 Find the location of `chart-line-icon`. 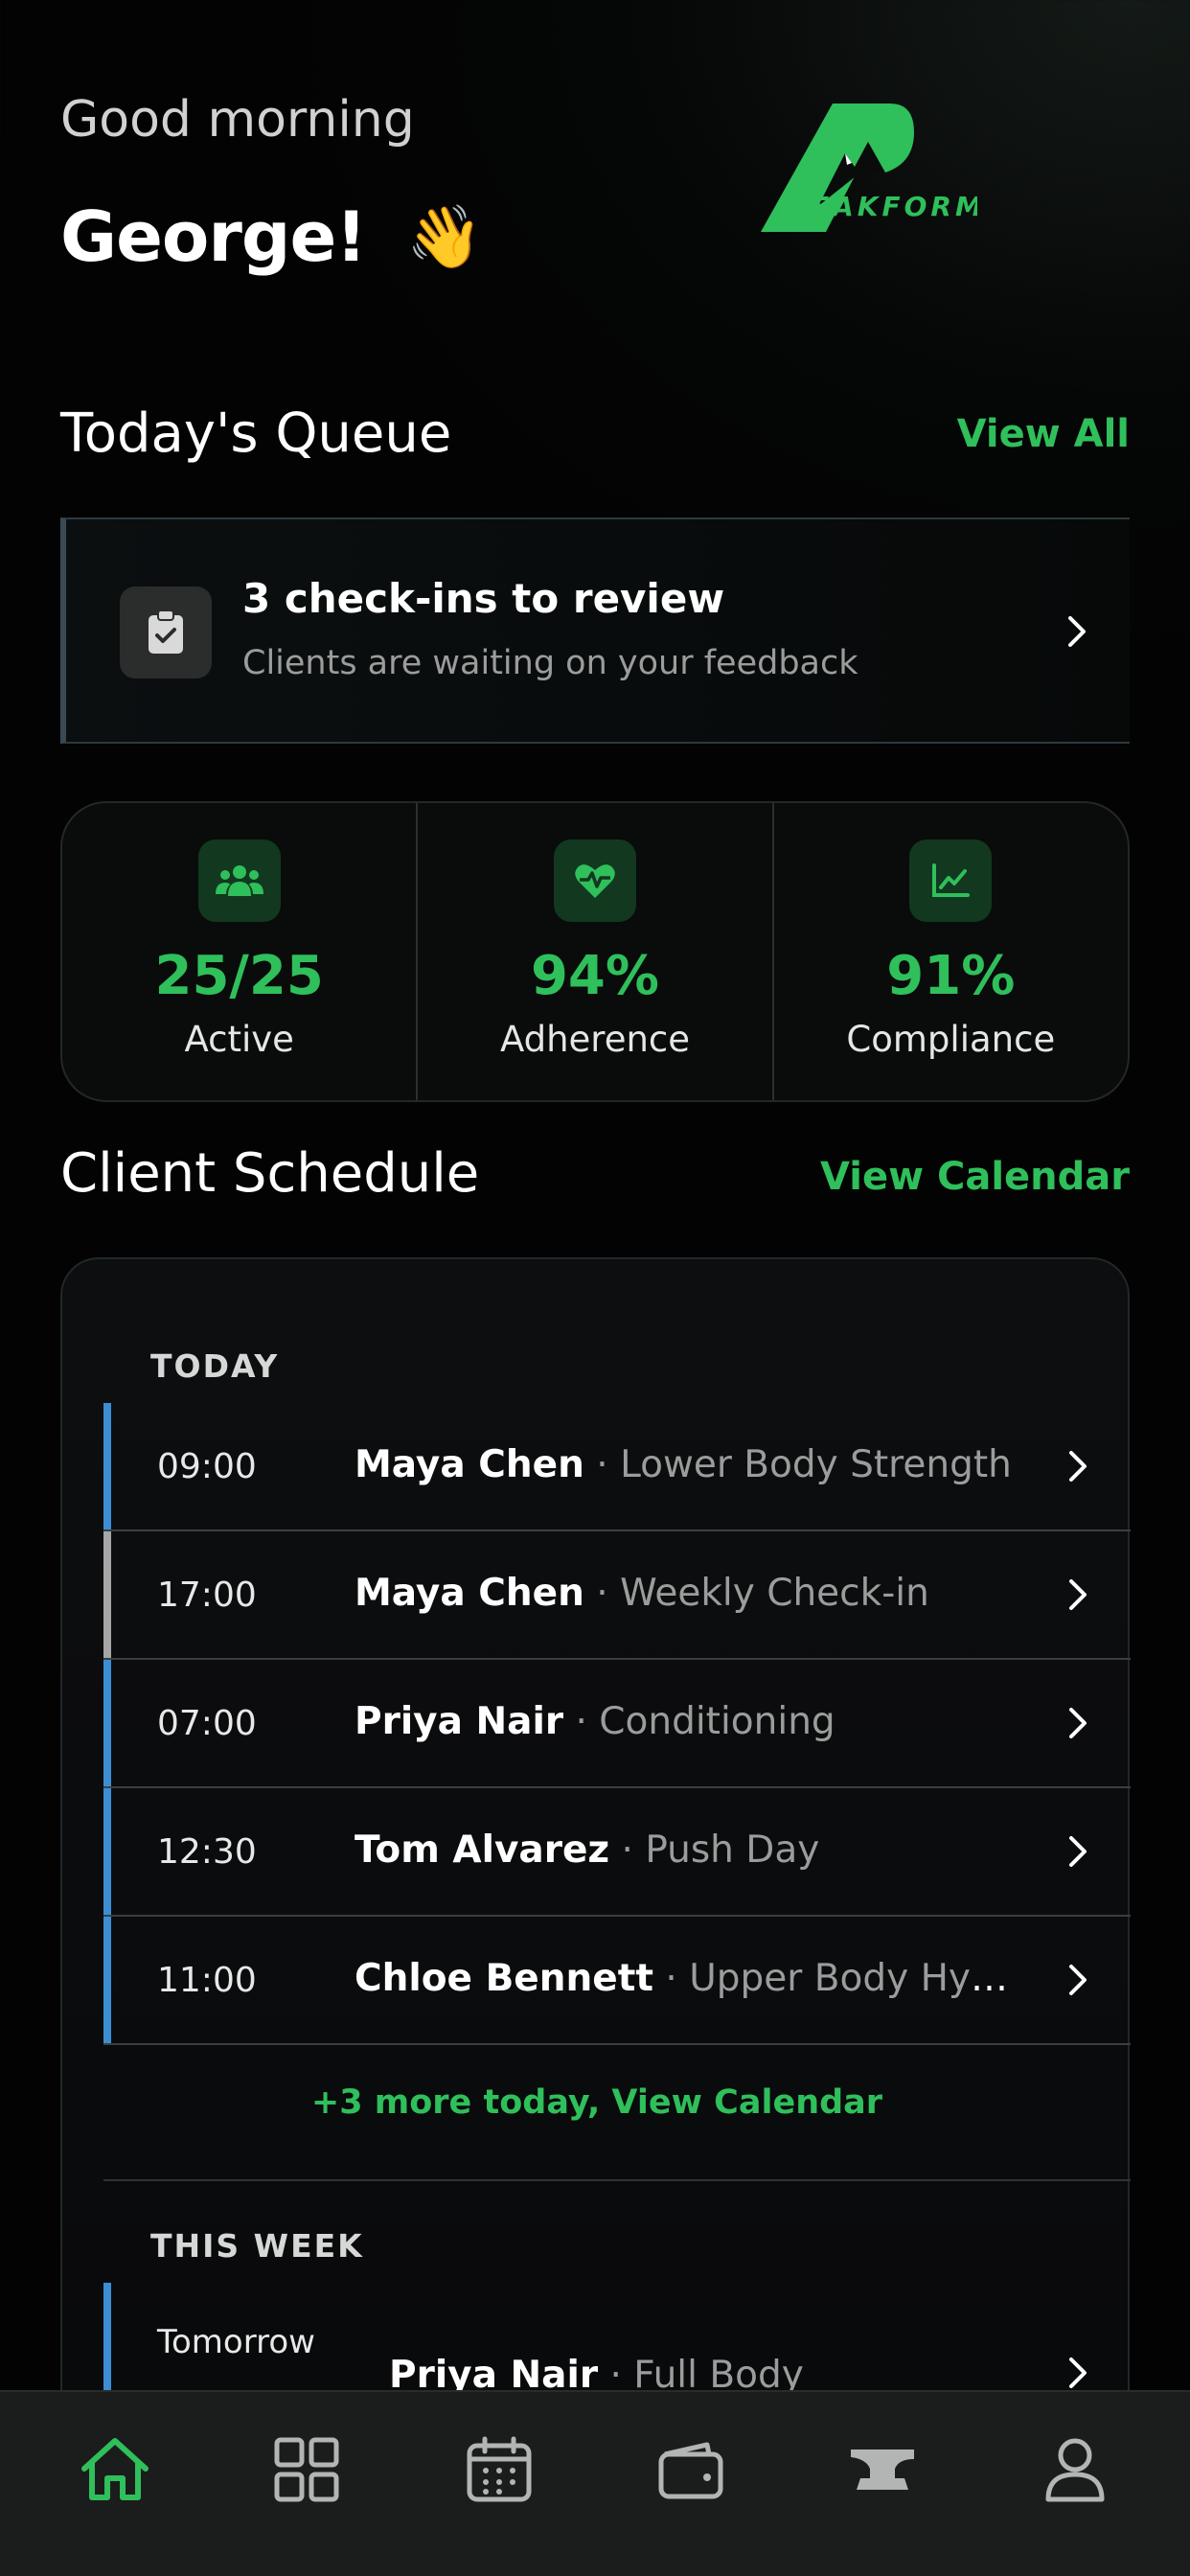

chart-line-icon is located at coordinates (951, 881).